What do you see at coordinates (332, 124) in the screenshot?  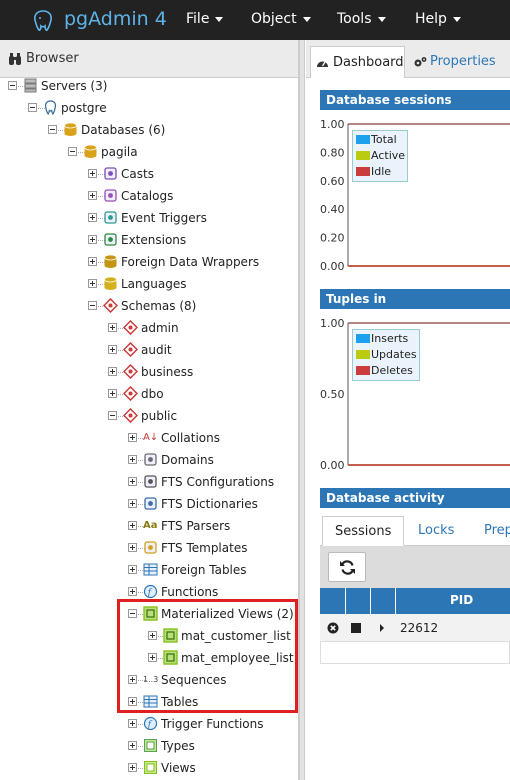 I see `y-tick-label: 1.00` at bounding box center [332, 124].